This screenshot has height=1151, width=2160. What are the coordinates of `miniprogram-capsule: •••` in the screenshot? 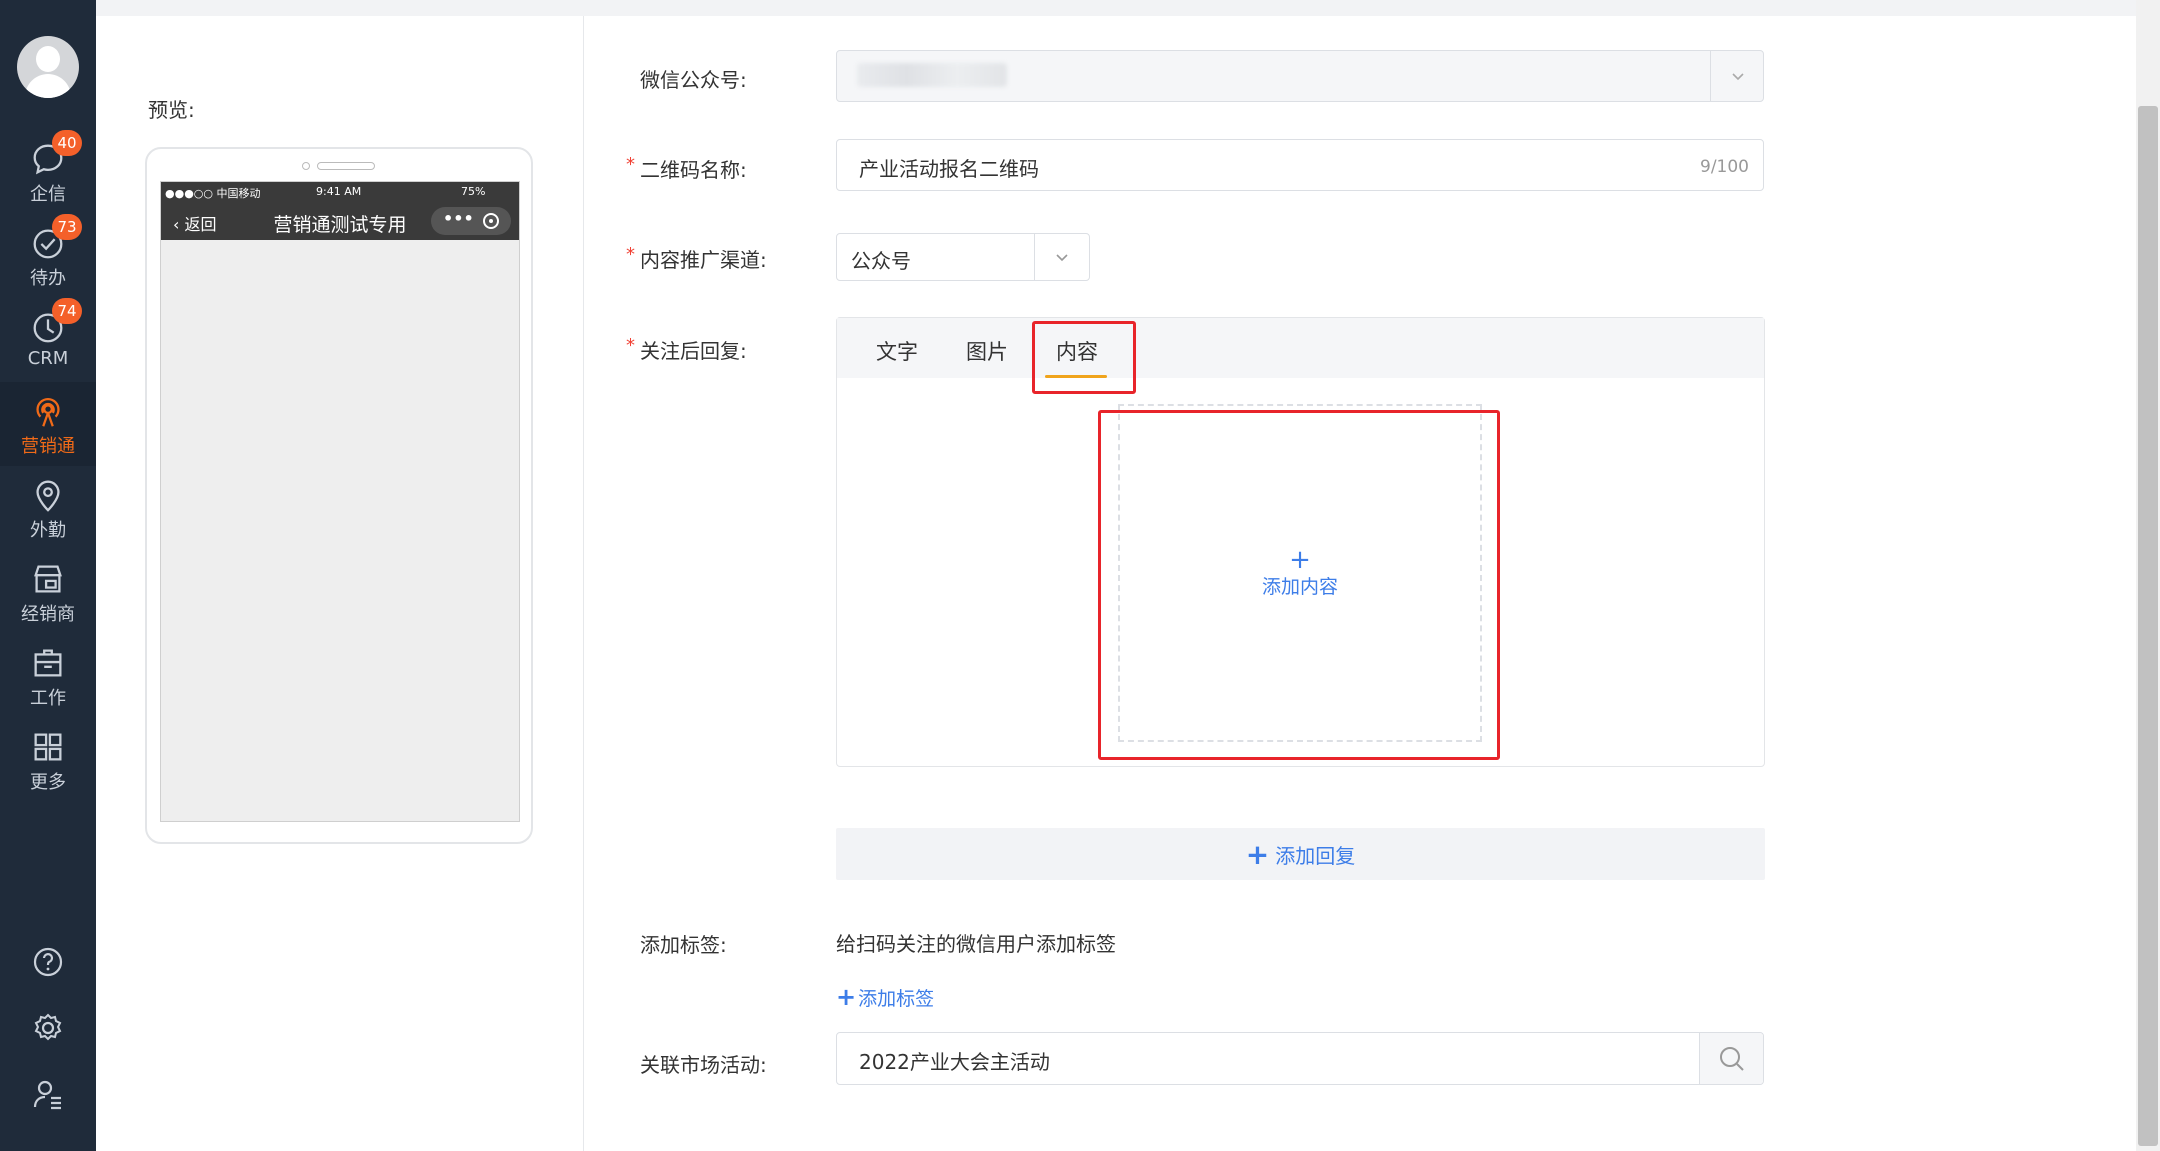 It's located at (471, 221).